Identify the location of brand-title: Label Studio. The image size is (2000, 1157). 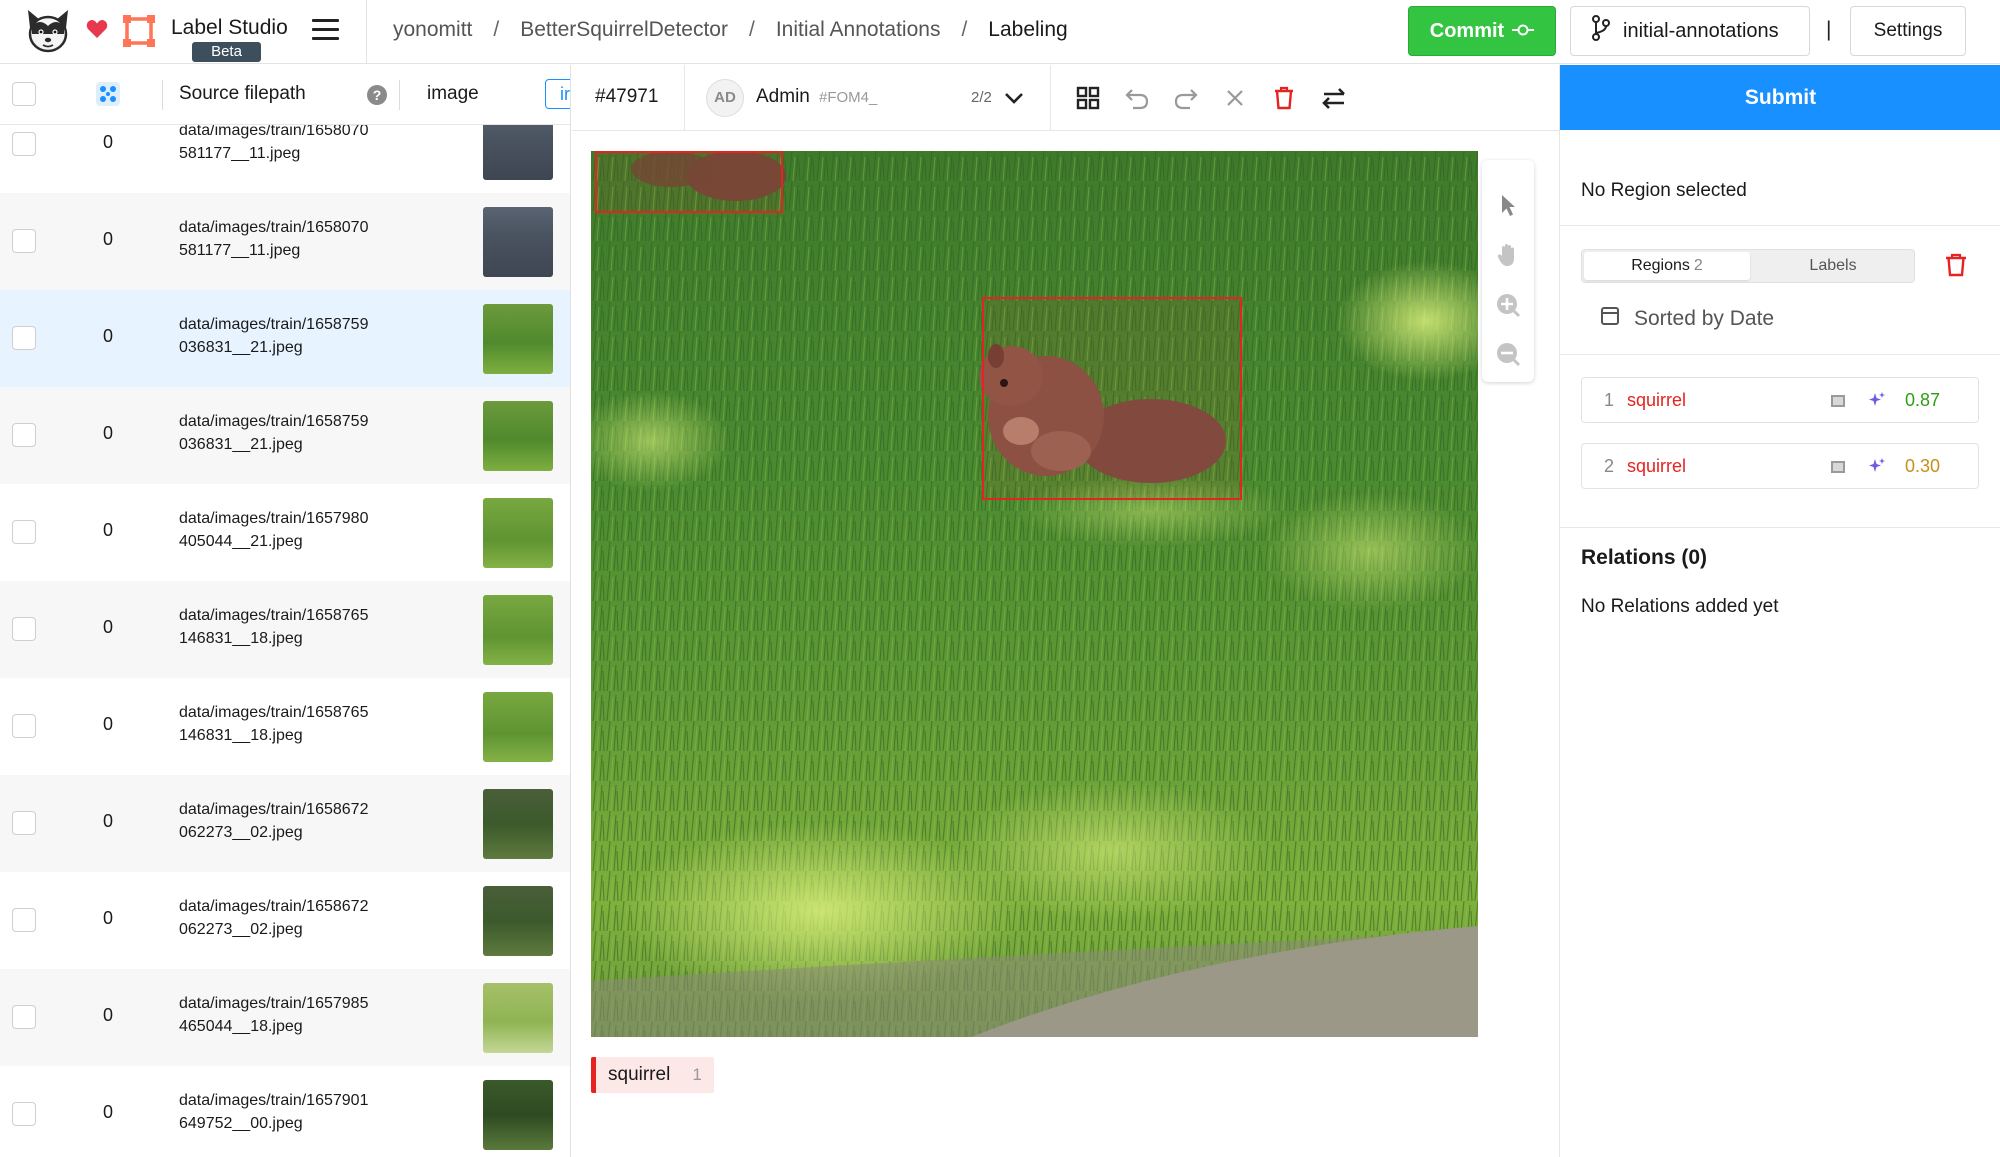
(229, 27).